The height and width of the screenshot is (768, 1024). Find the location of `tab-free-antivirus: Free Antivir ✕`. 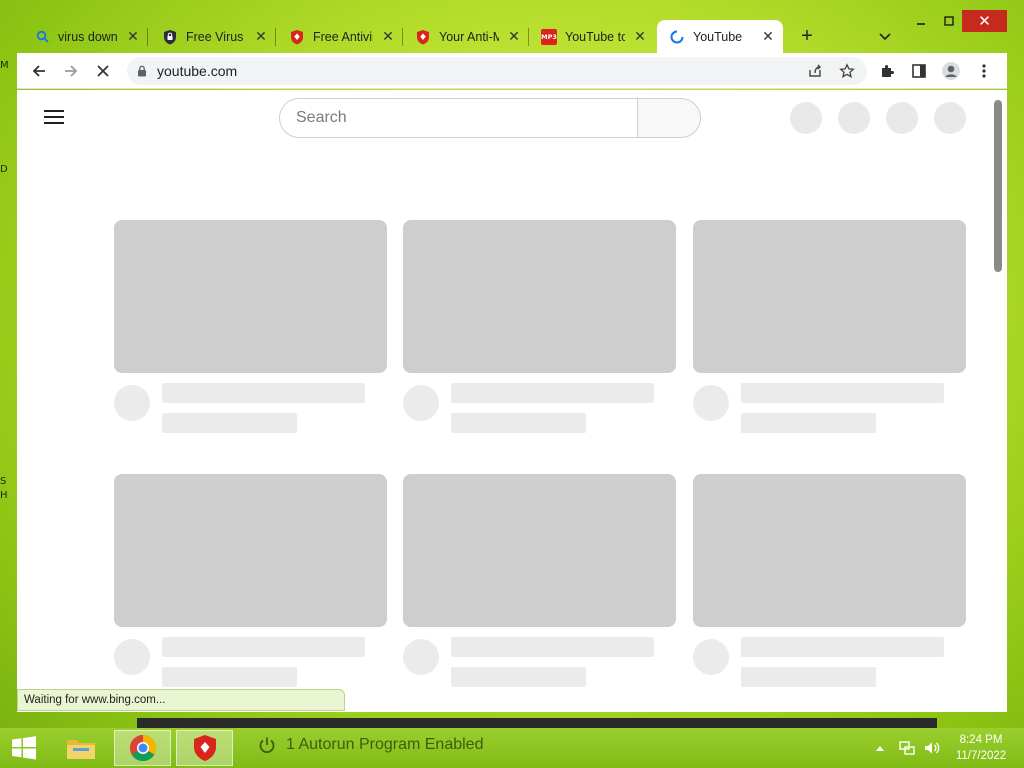

tab-free-antivirus: Free Antivir ✕ is located at coordinates (340, 36).